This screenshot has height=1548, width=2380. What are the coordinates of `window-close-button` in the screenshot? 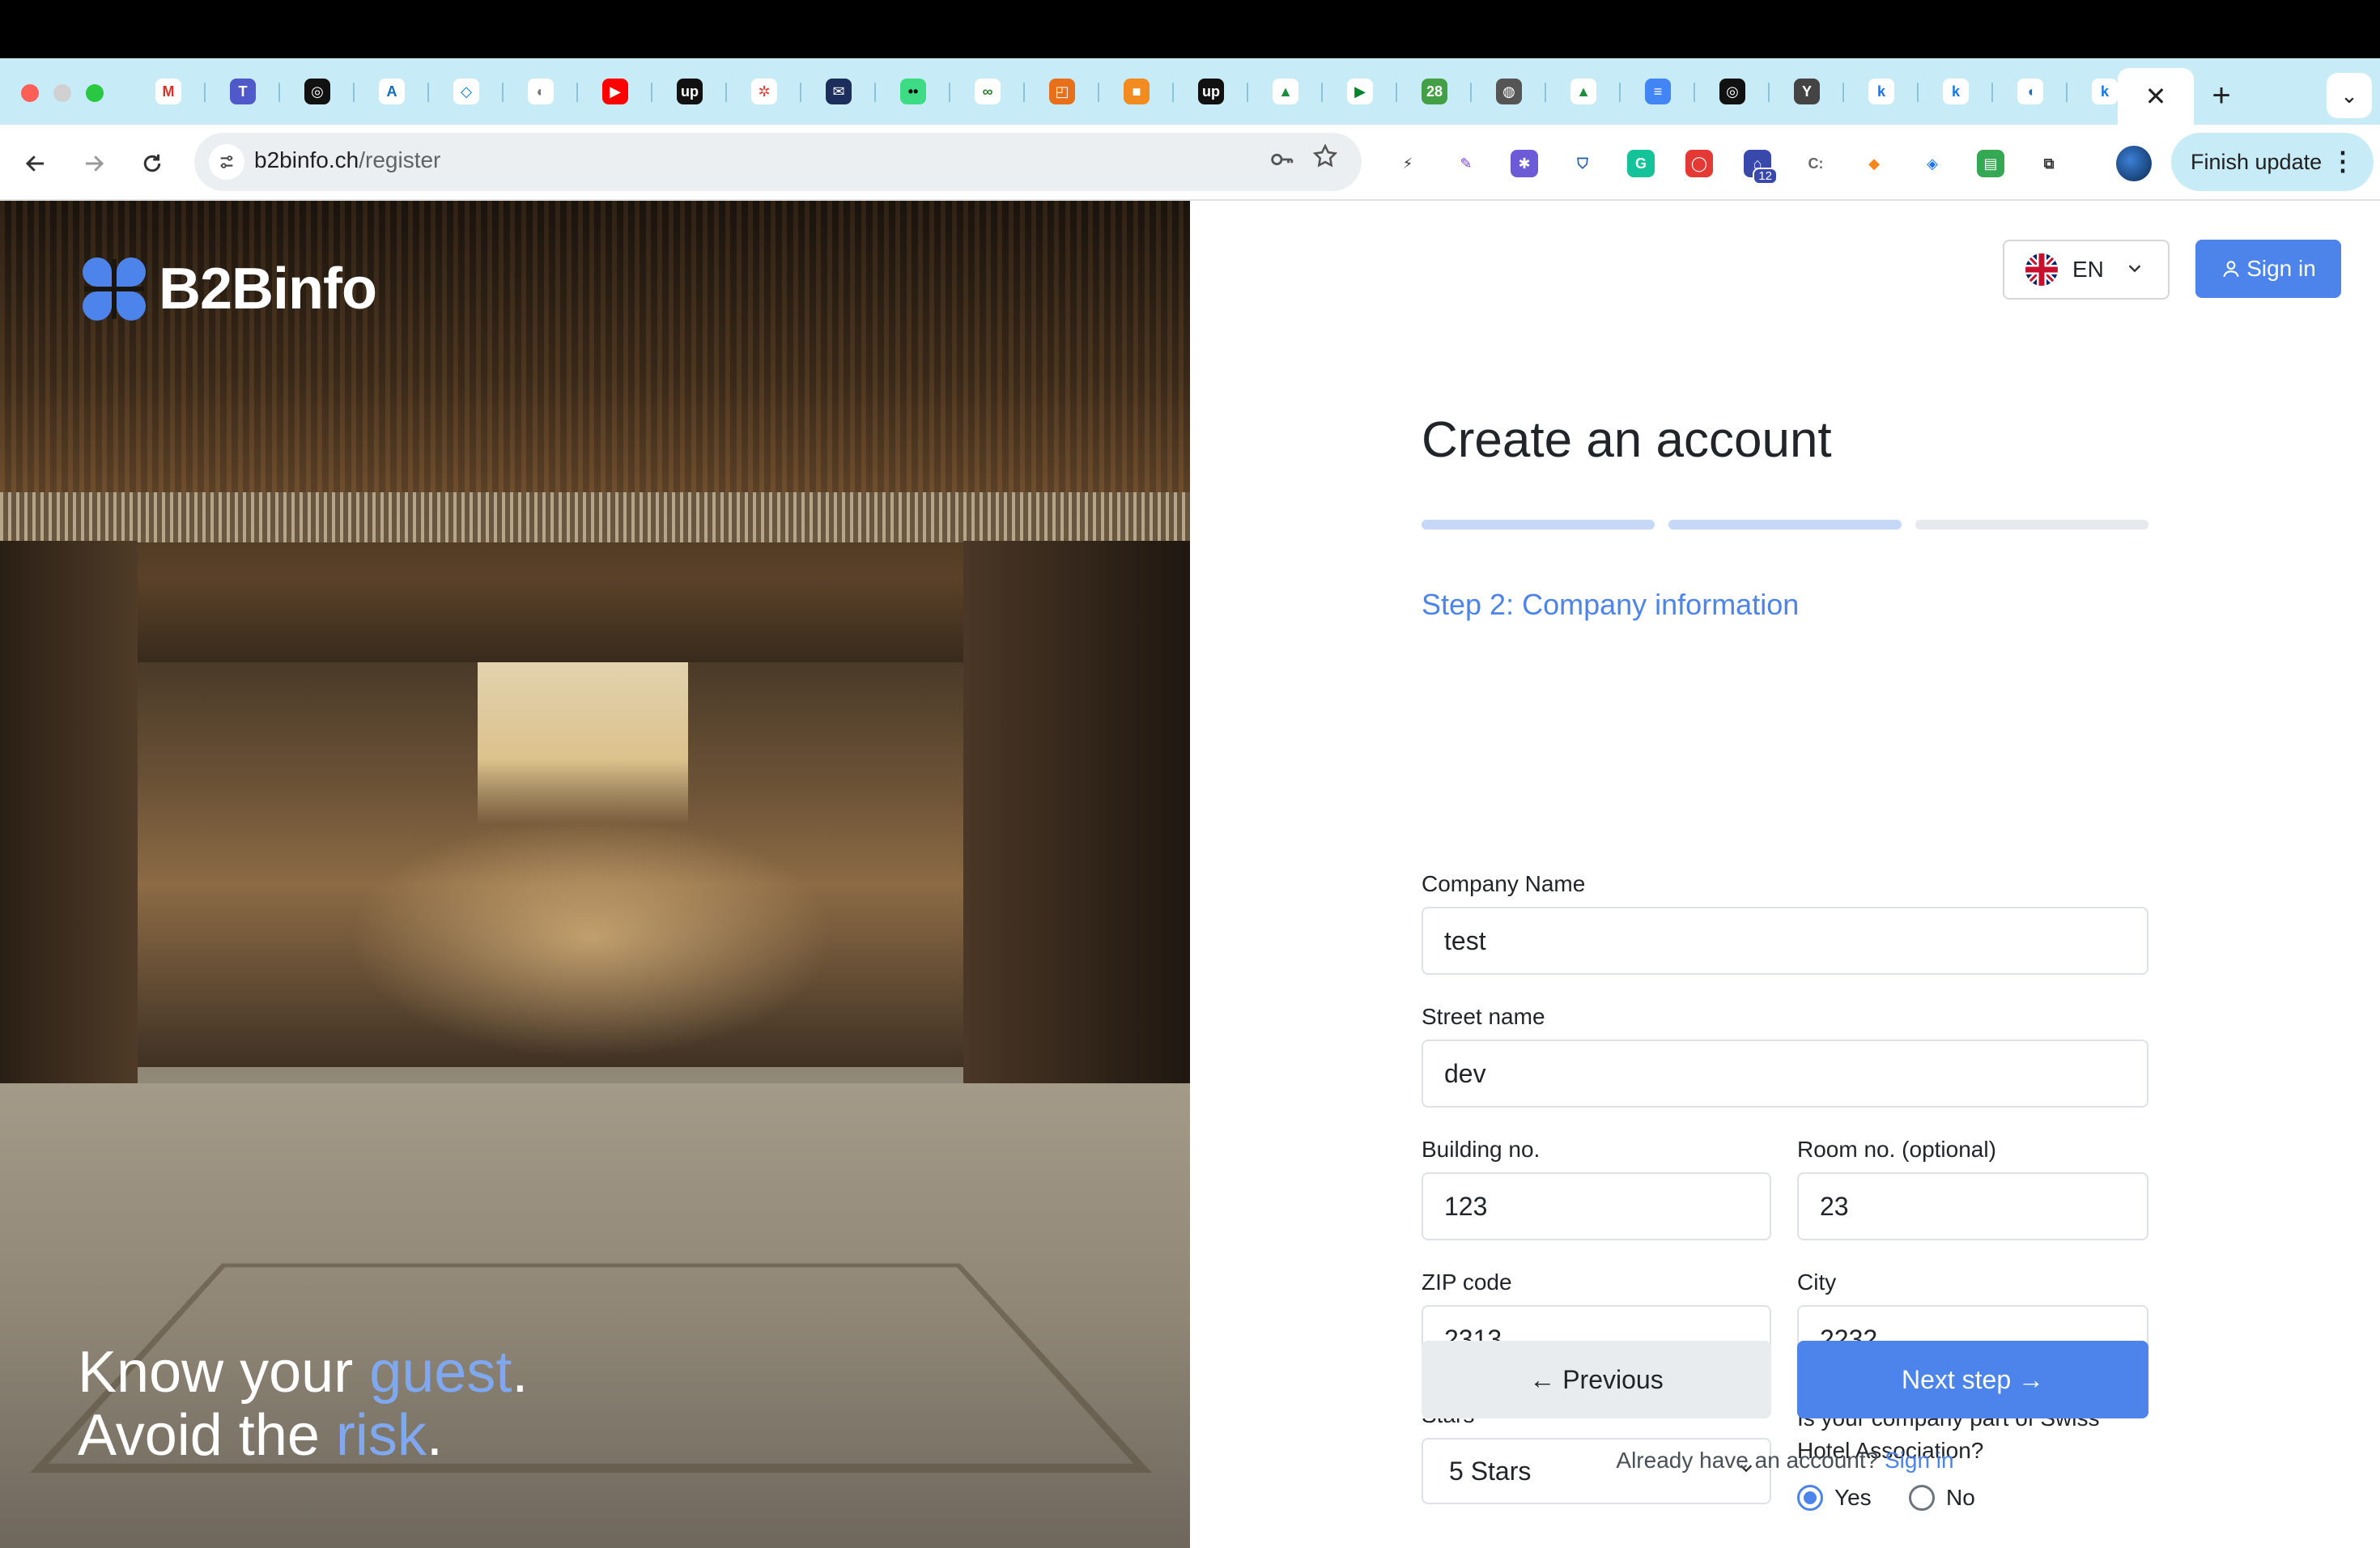 It's located at (30, 93).